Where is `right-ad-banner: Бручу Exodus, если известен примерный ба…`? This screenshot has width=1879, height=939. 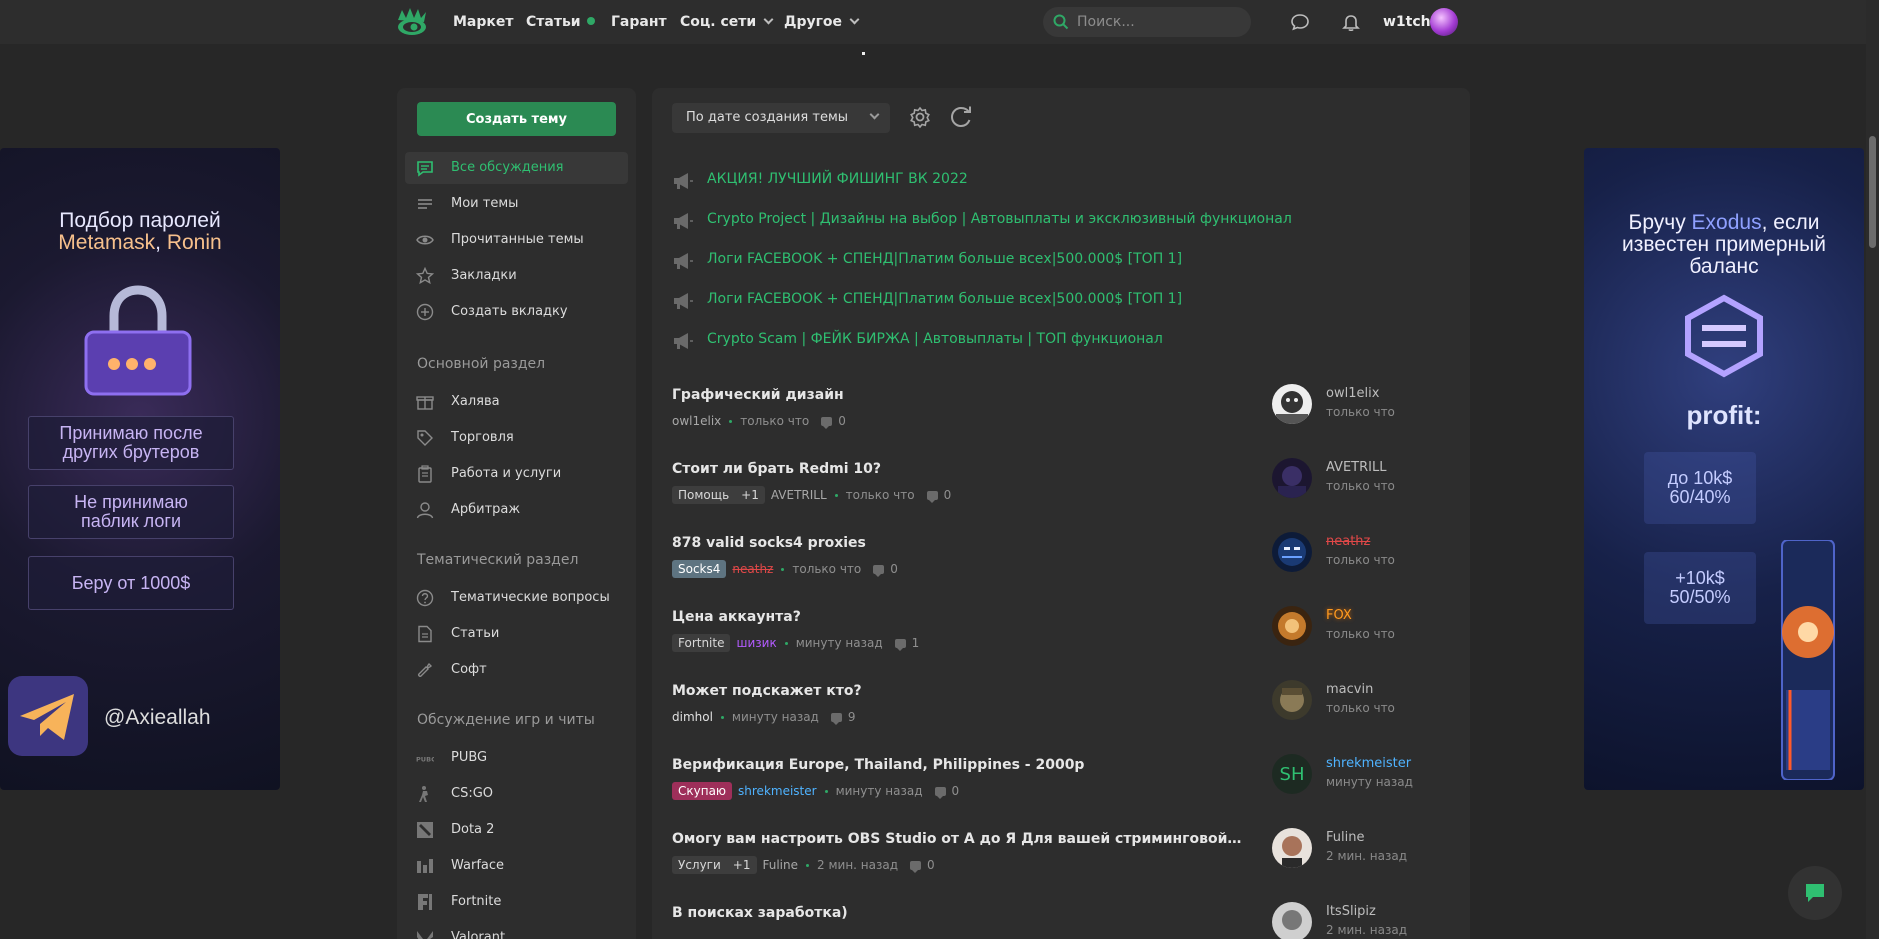 right-ad-banner: Бручу Exodus, если известен примерный ба… is located at coordinates (1724, 469).